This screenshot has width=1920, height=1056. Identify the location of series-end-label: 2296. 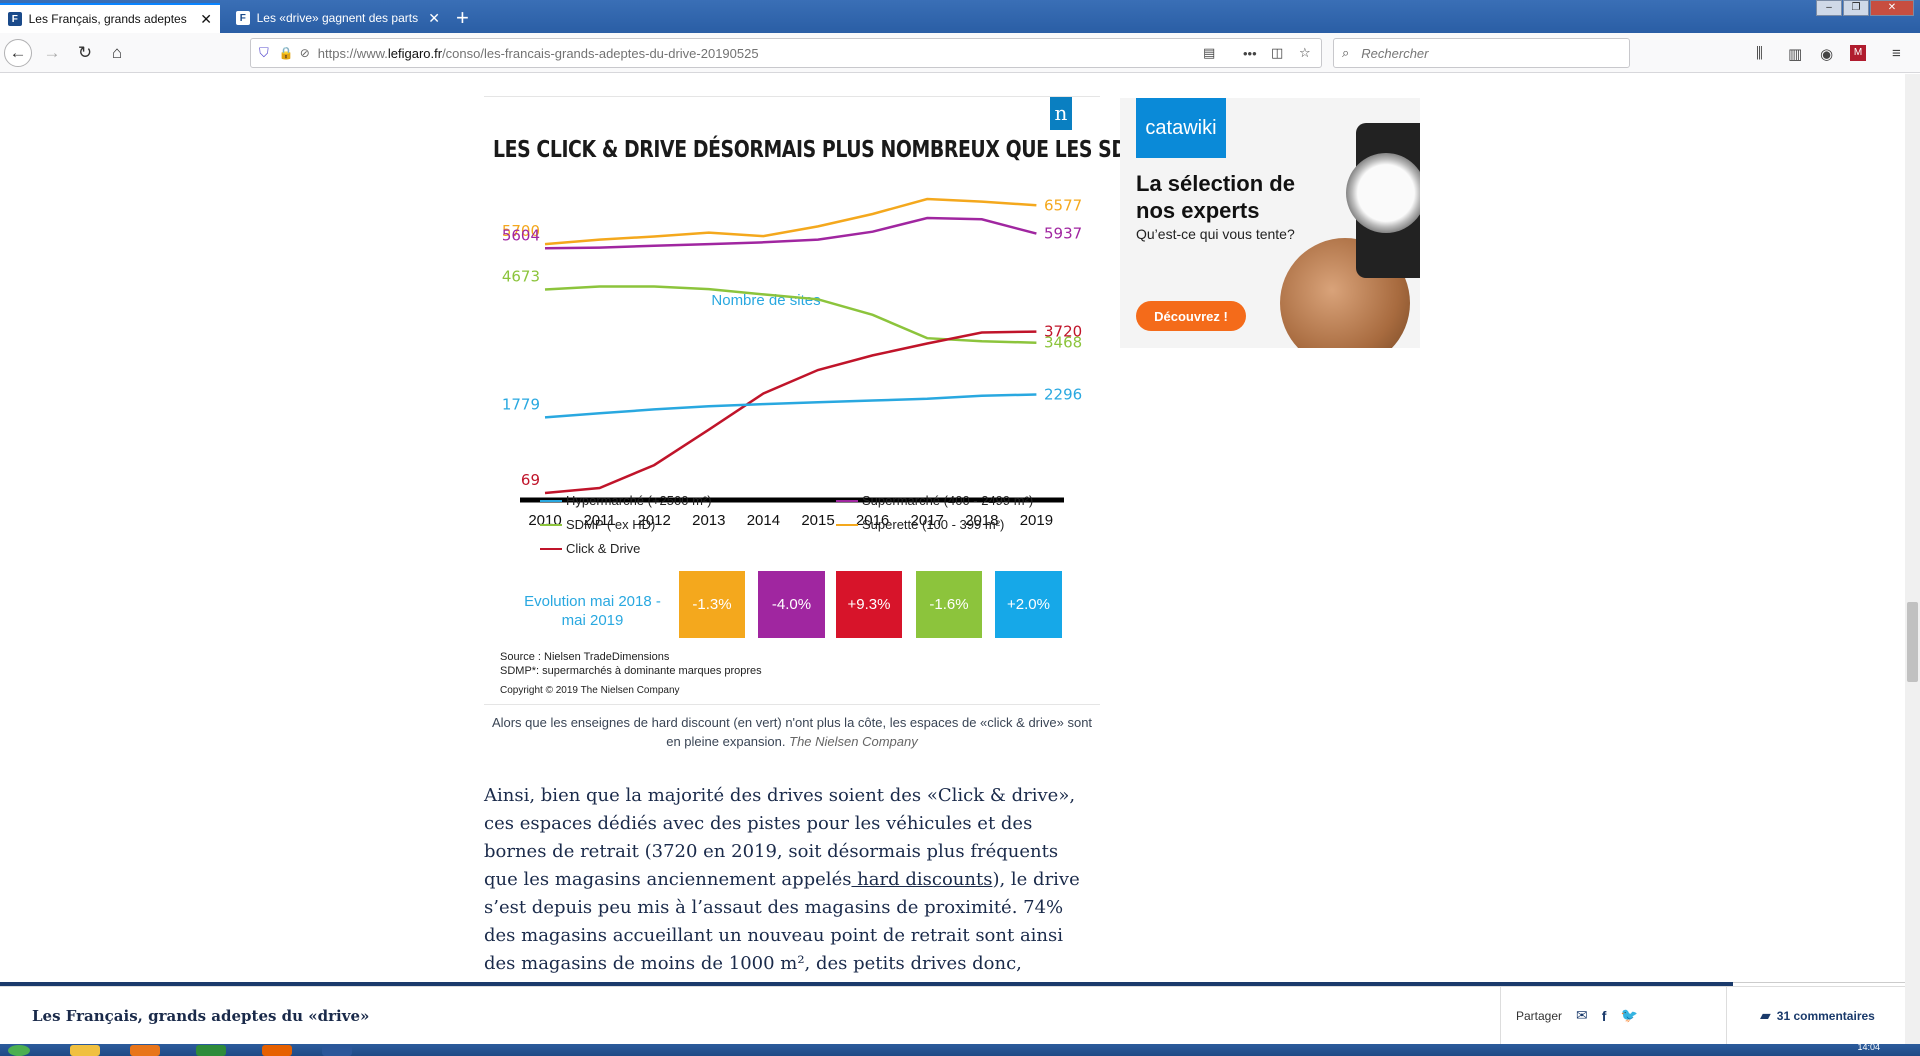
(1063, 395).